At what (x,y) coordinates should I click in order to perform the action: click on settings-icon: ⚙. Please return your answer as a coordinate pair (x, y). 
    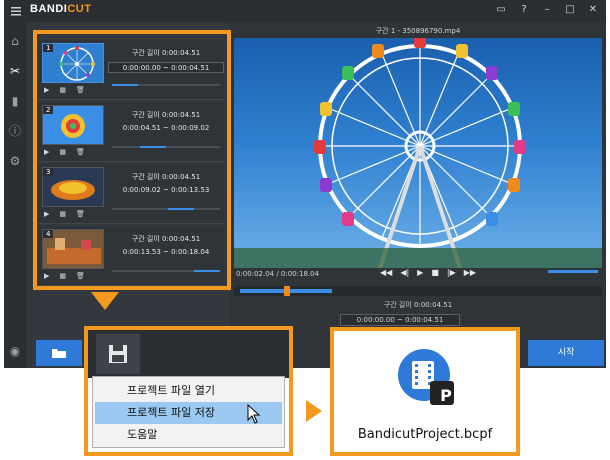
    Looking at the image, I should click on (15, 161).